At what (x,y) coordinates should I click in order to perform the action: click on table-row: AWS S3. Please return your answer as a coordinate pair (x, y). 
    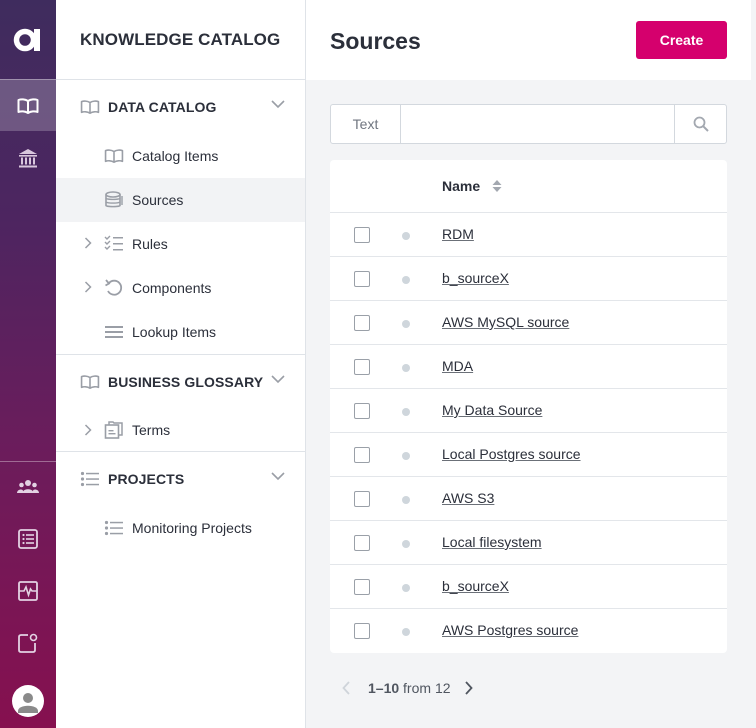
    Looking at the image, I should click on (528, 499).